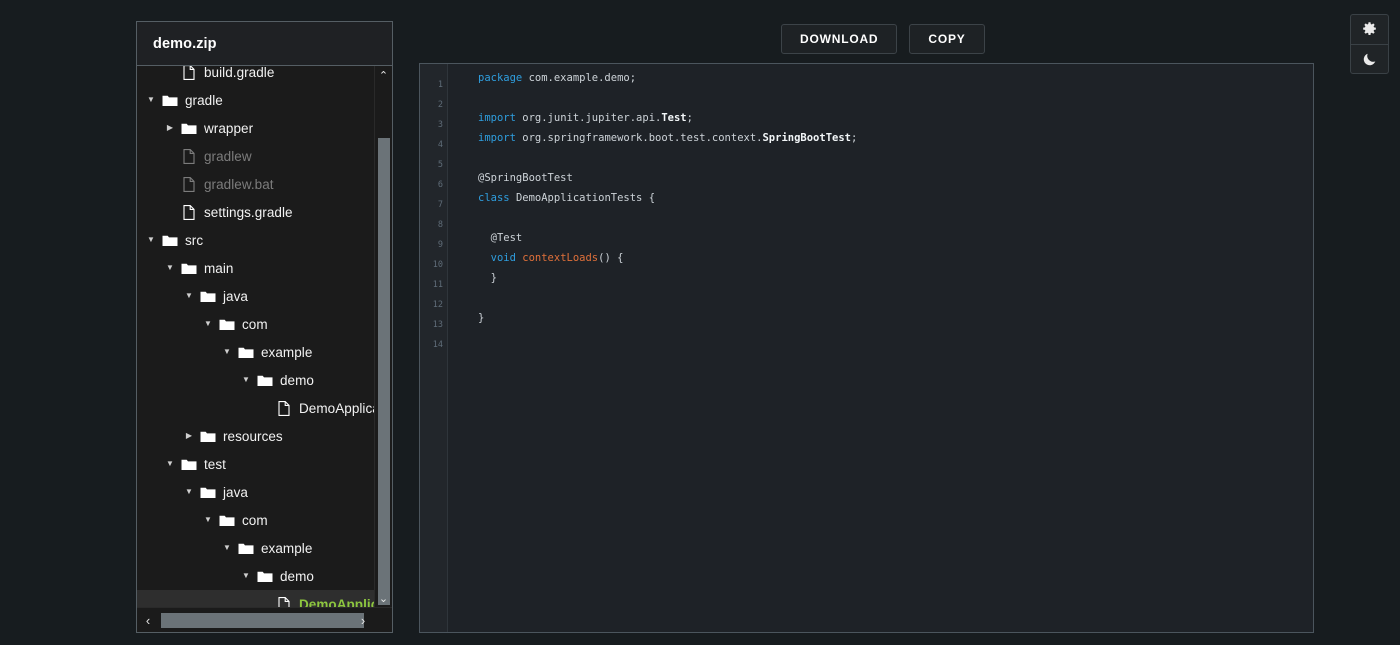 The width and height of the screenshot is (1400, 645). Describe the element at coordinates (895, 238) in the screenshot. I see `code-line: @Test` at that location.